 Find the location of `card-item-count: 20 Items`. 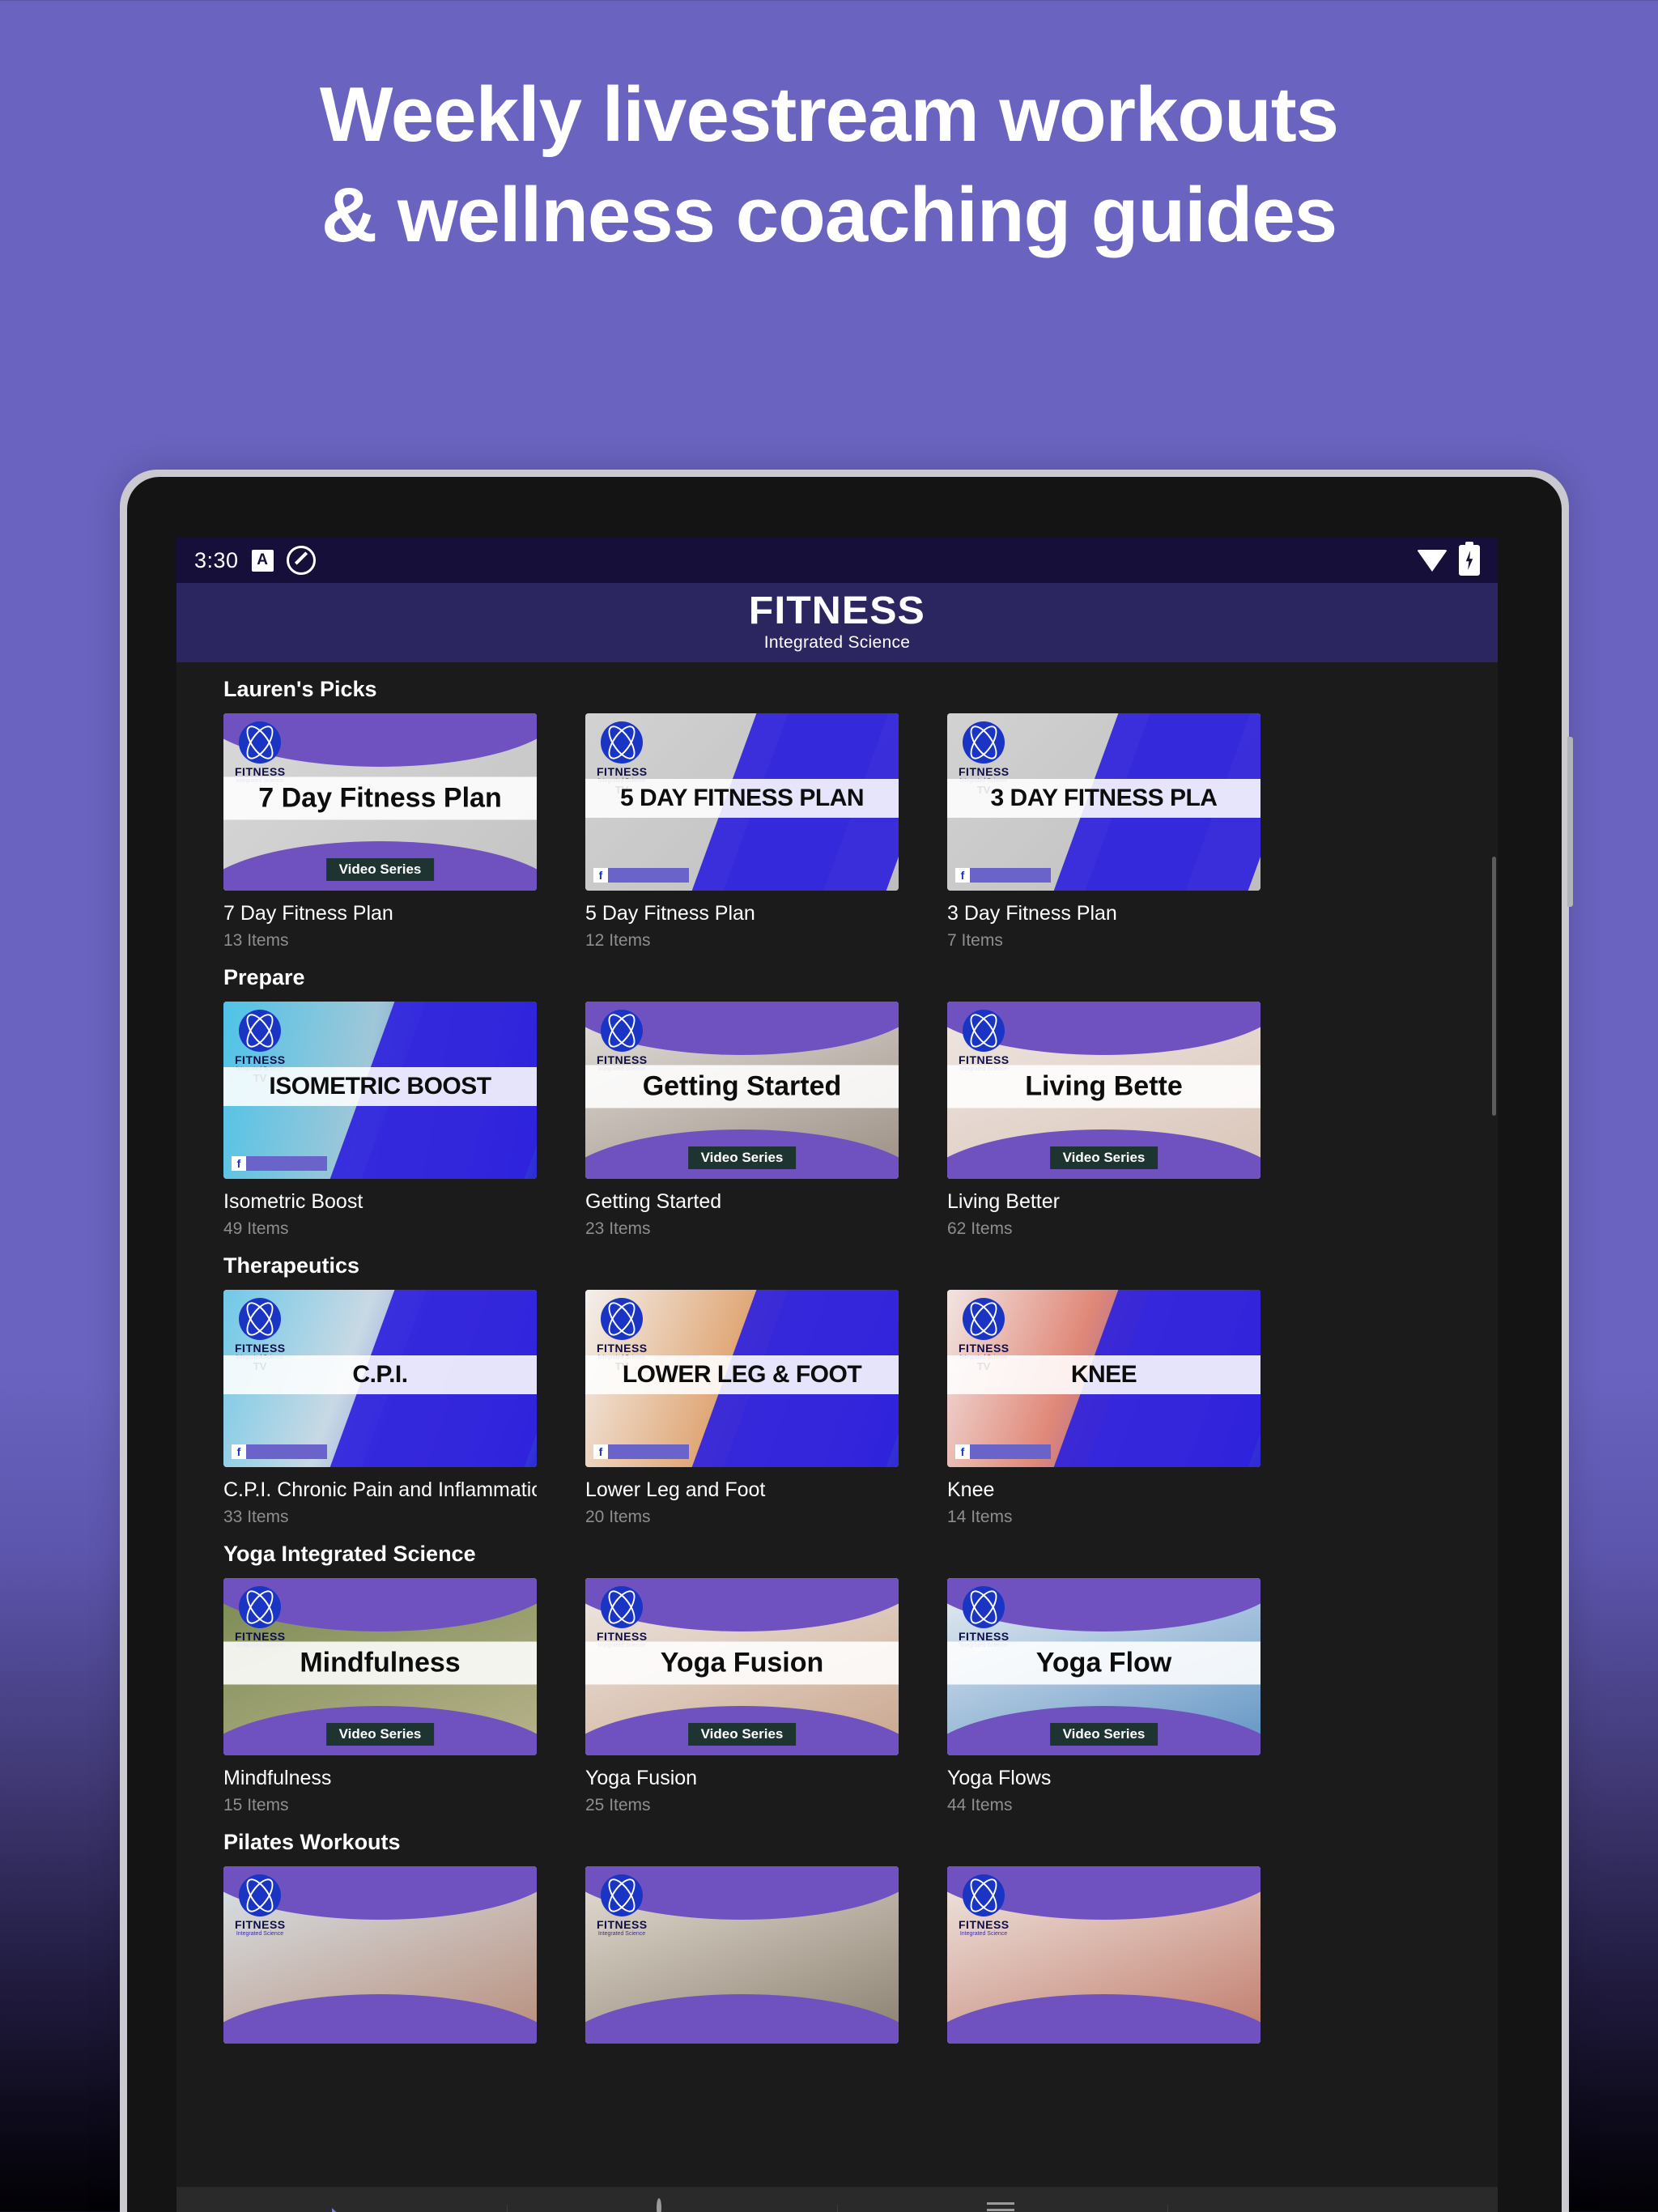

card-item-count: 20 Items is located at coordinates (618, 1517).